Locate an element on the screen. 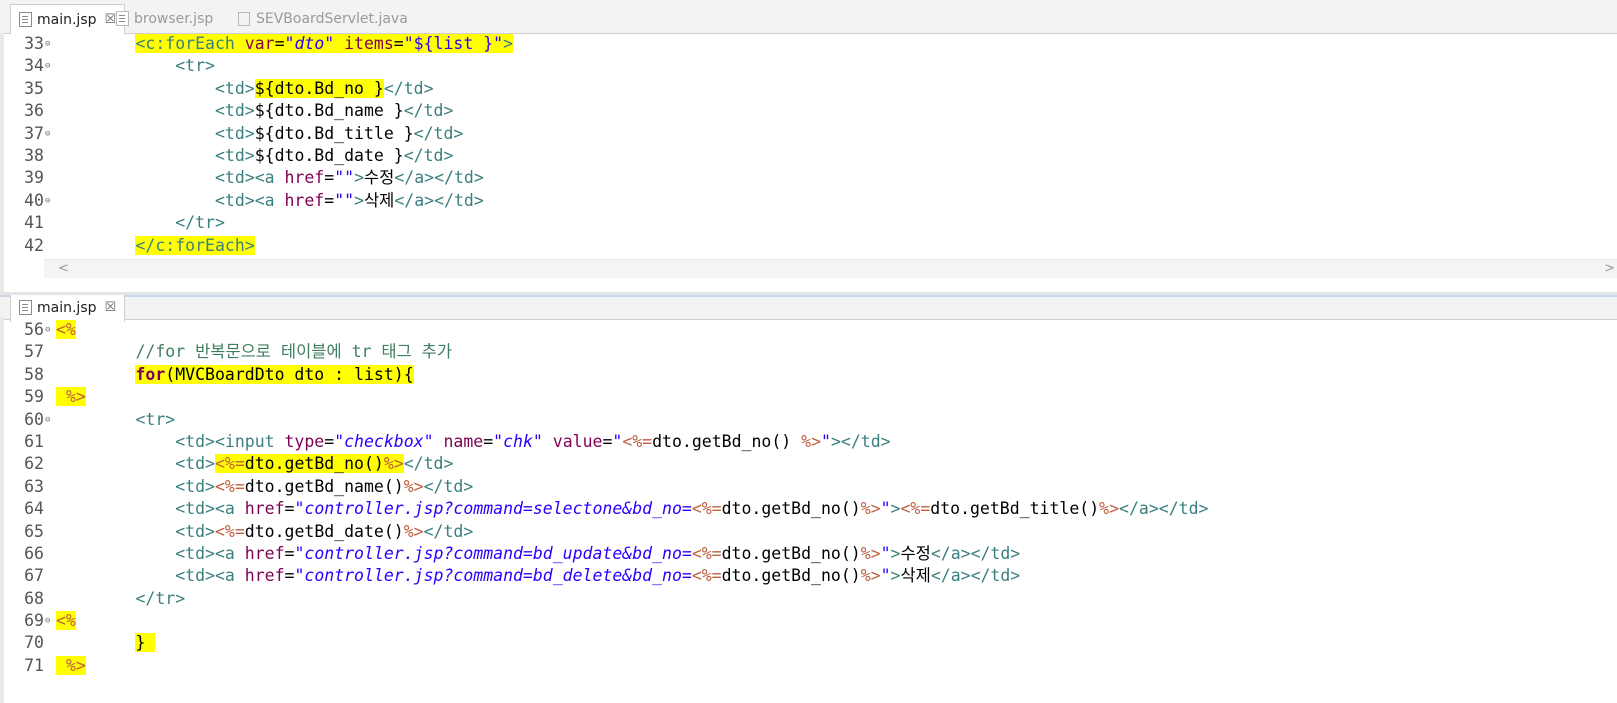 The image size is (1617, 703). code-line: 36 <td>${dto.Bd_name }</td> is located at coordinates (808, 111).